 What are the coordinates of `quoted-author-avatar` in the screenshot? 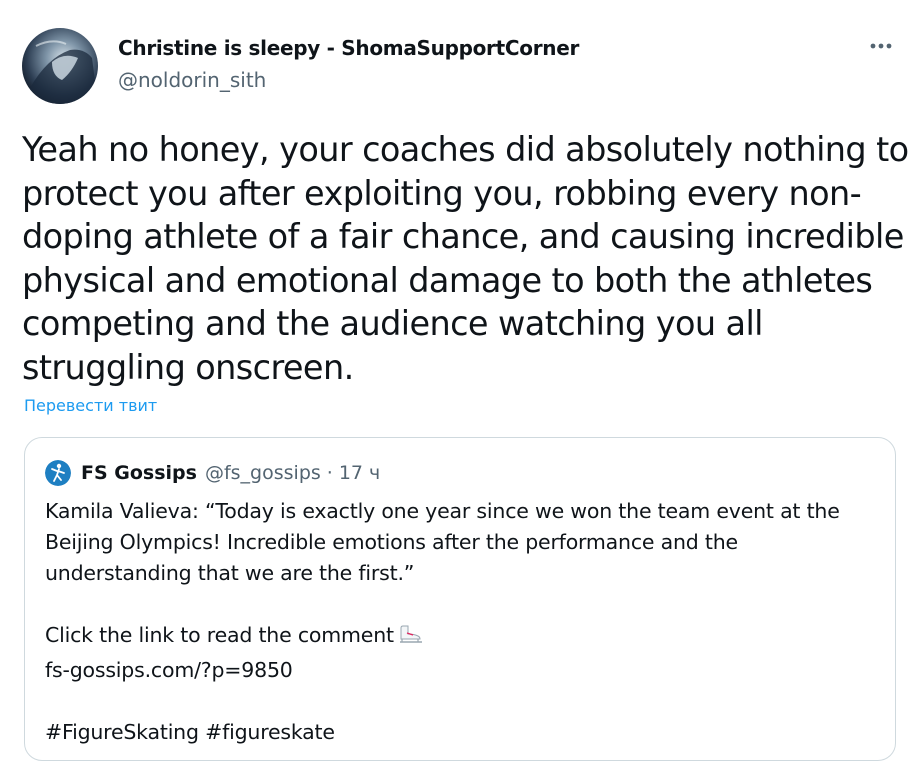 It's located at (58, 473).